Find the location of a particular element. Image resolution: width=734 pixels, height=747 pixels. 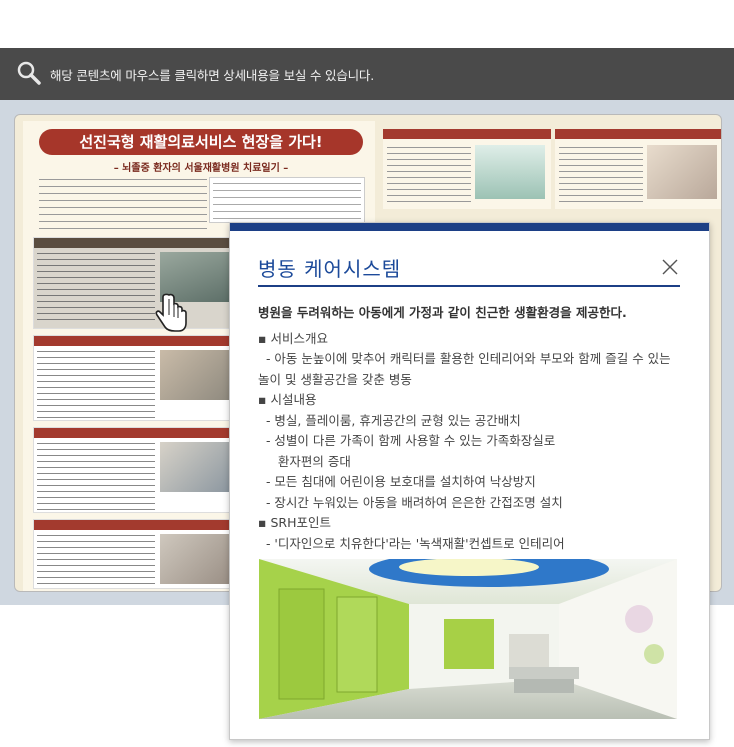

list-item: - 성별이 다른 가족이 함께 사용할 수 있는 가족화장실로 is located at coordinates (407, 440).